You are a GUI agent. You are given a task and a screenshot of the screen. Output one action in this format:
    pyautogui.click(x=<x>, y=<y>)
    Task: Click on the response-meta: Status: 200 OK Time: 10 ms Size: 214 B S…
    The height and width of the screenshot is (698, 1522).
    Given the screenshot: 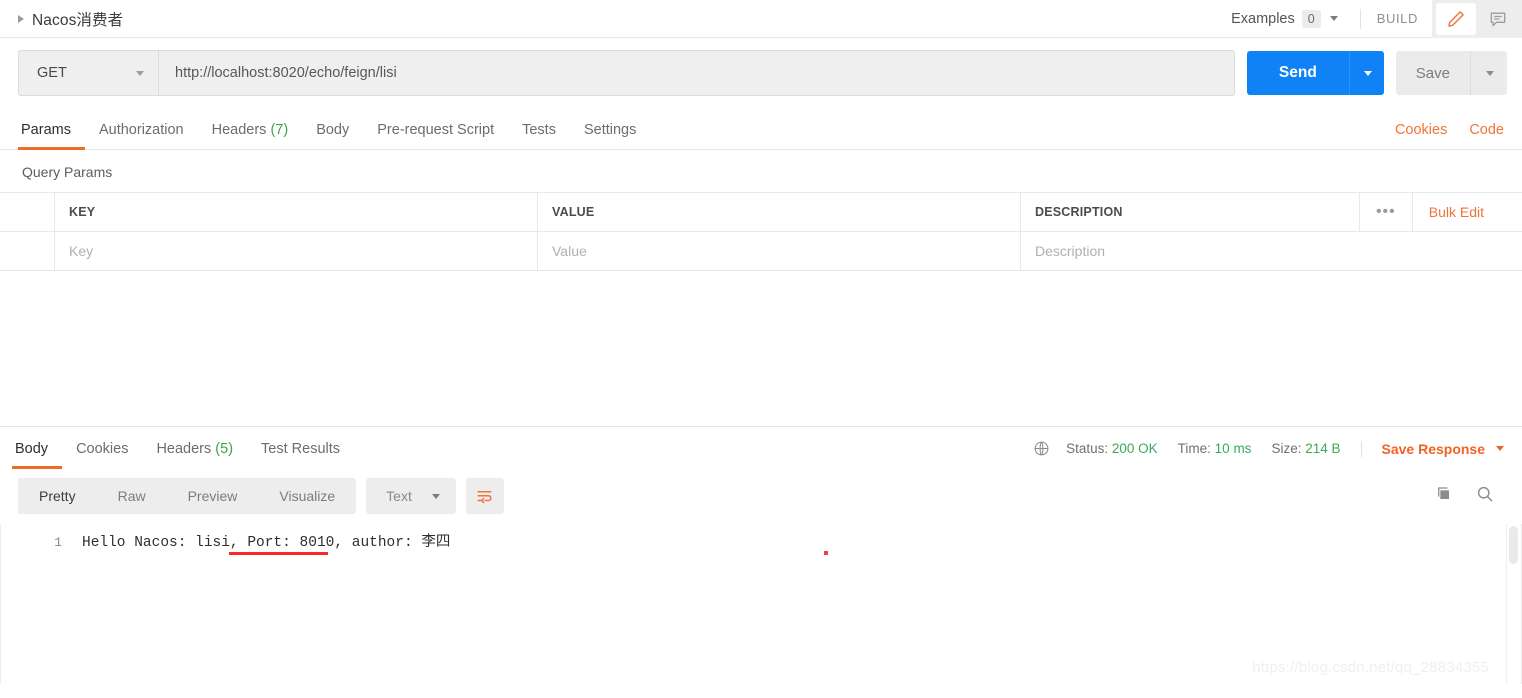 What is the action you would take?
    pyautogui.click(x=1268, y=454)
    